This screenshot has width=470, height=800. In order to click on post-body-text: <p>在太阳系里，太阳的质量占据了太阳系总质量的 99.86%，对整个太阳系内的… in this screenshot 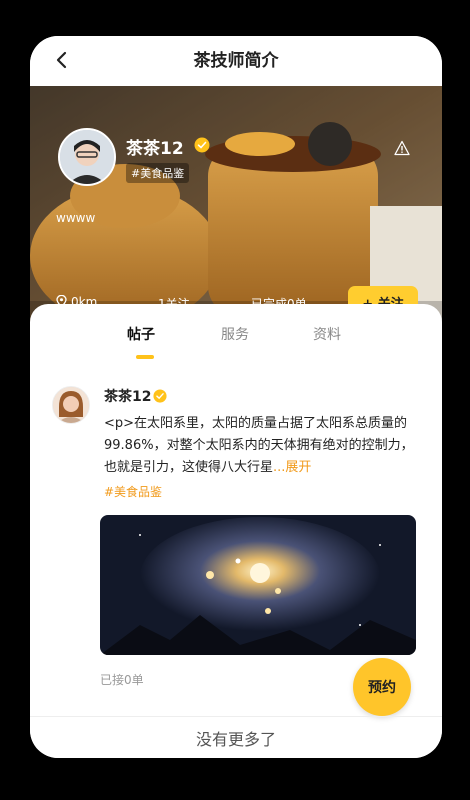, I will do `click(259, 445)`.